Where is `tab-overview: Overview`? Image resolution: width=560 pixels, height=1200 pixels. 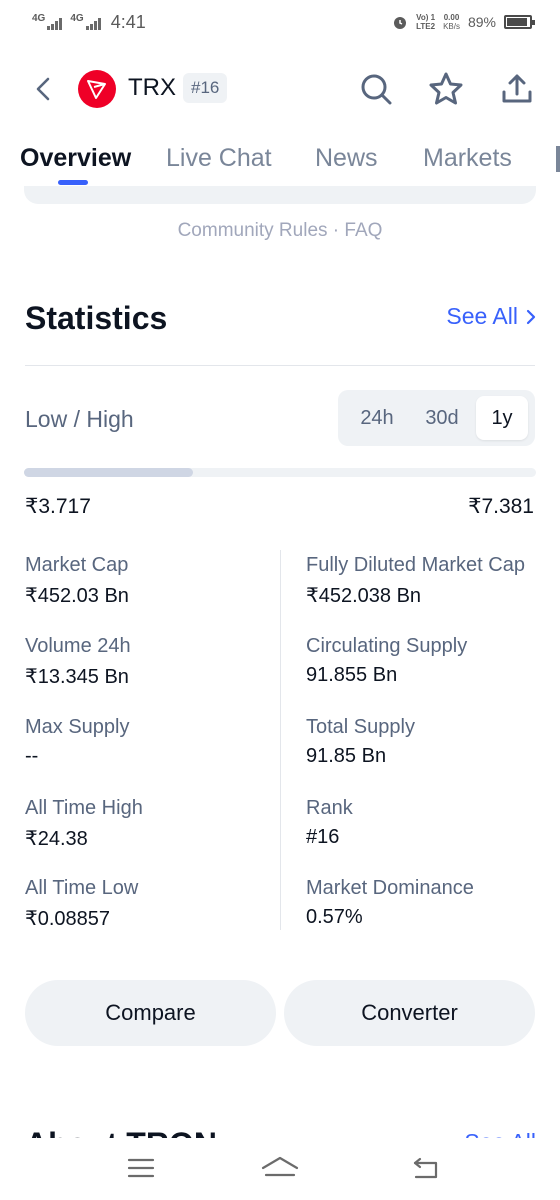
tab-overview: Overview is located at coordinates (75, 158).